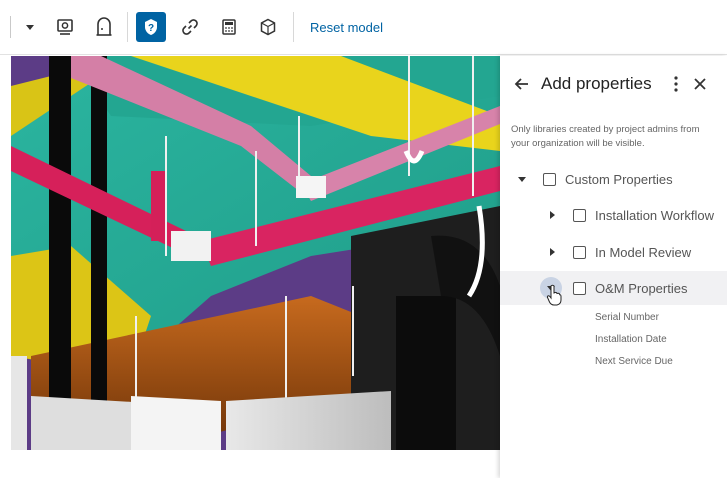 Image resolution: width=727 pixels, height=478 pixels. I want to click on help-button: ?, so click(151, 27).